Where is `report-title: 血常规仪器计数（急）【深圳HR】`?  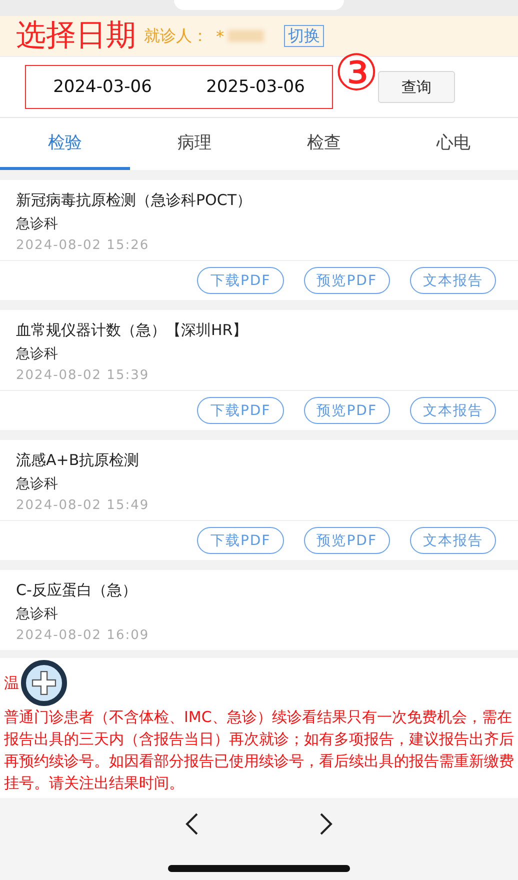 report-title: 血常规仪器计数（急）【深圳HR】 is located at coordinates (132, 330).